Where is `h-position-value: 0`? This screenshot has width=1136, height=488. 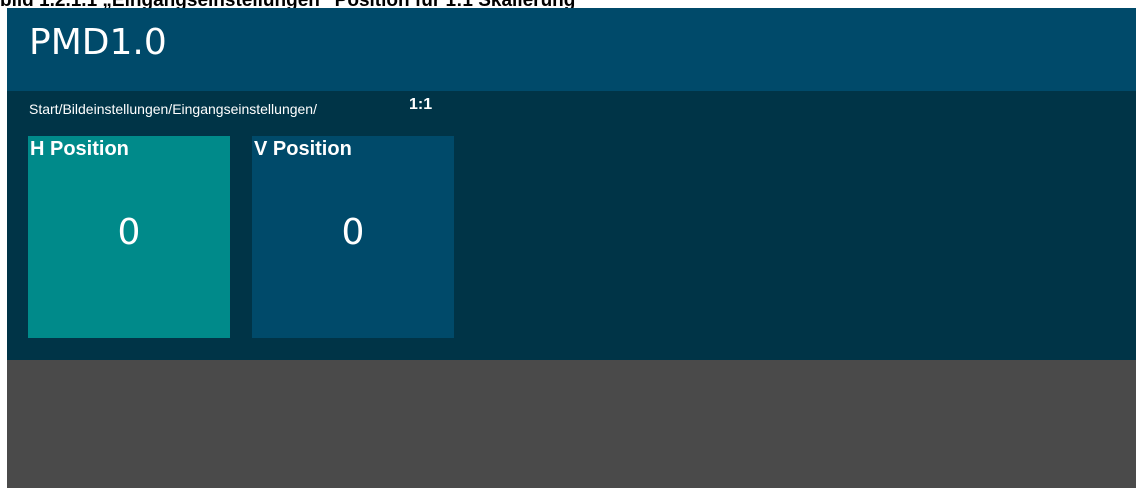 h-position-value: 0 is located at coordinates (129, 232).